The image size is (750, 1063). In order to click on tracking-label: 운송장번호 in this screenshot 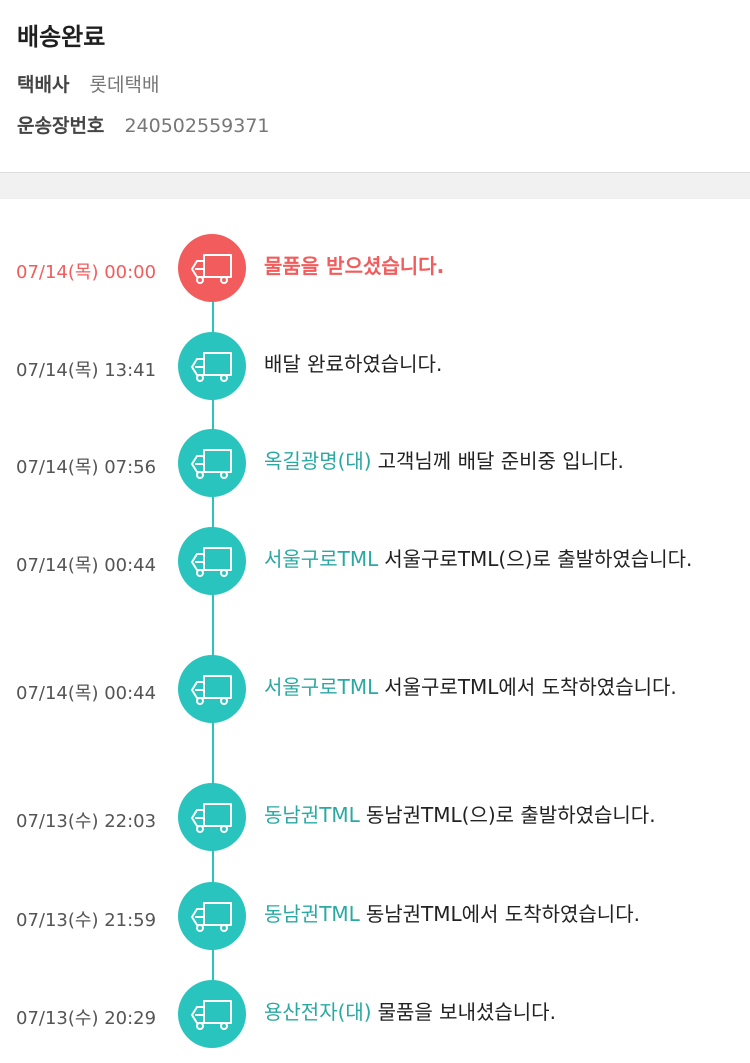, I will do `click(61, 126)`.